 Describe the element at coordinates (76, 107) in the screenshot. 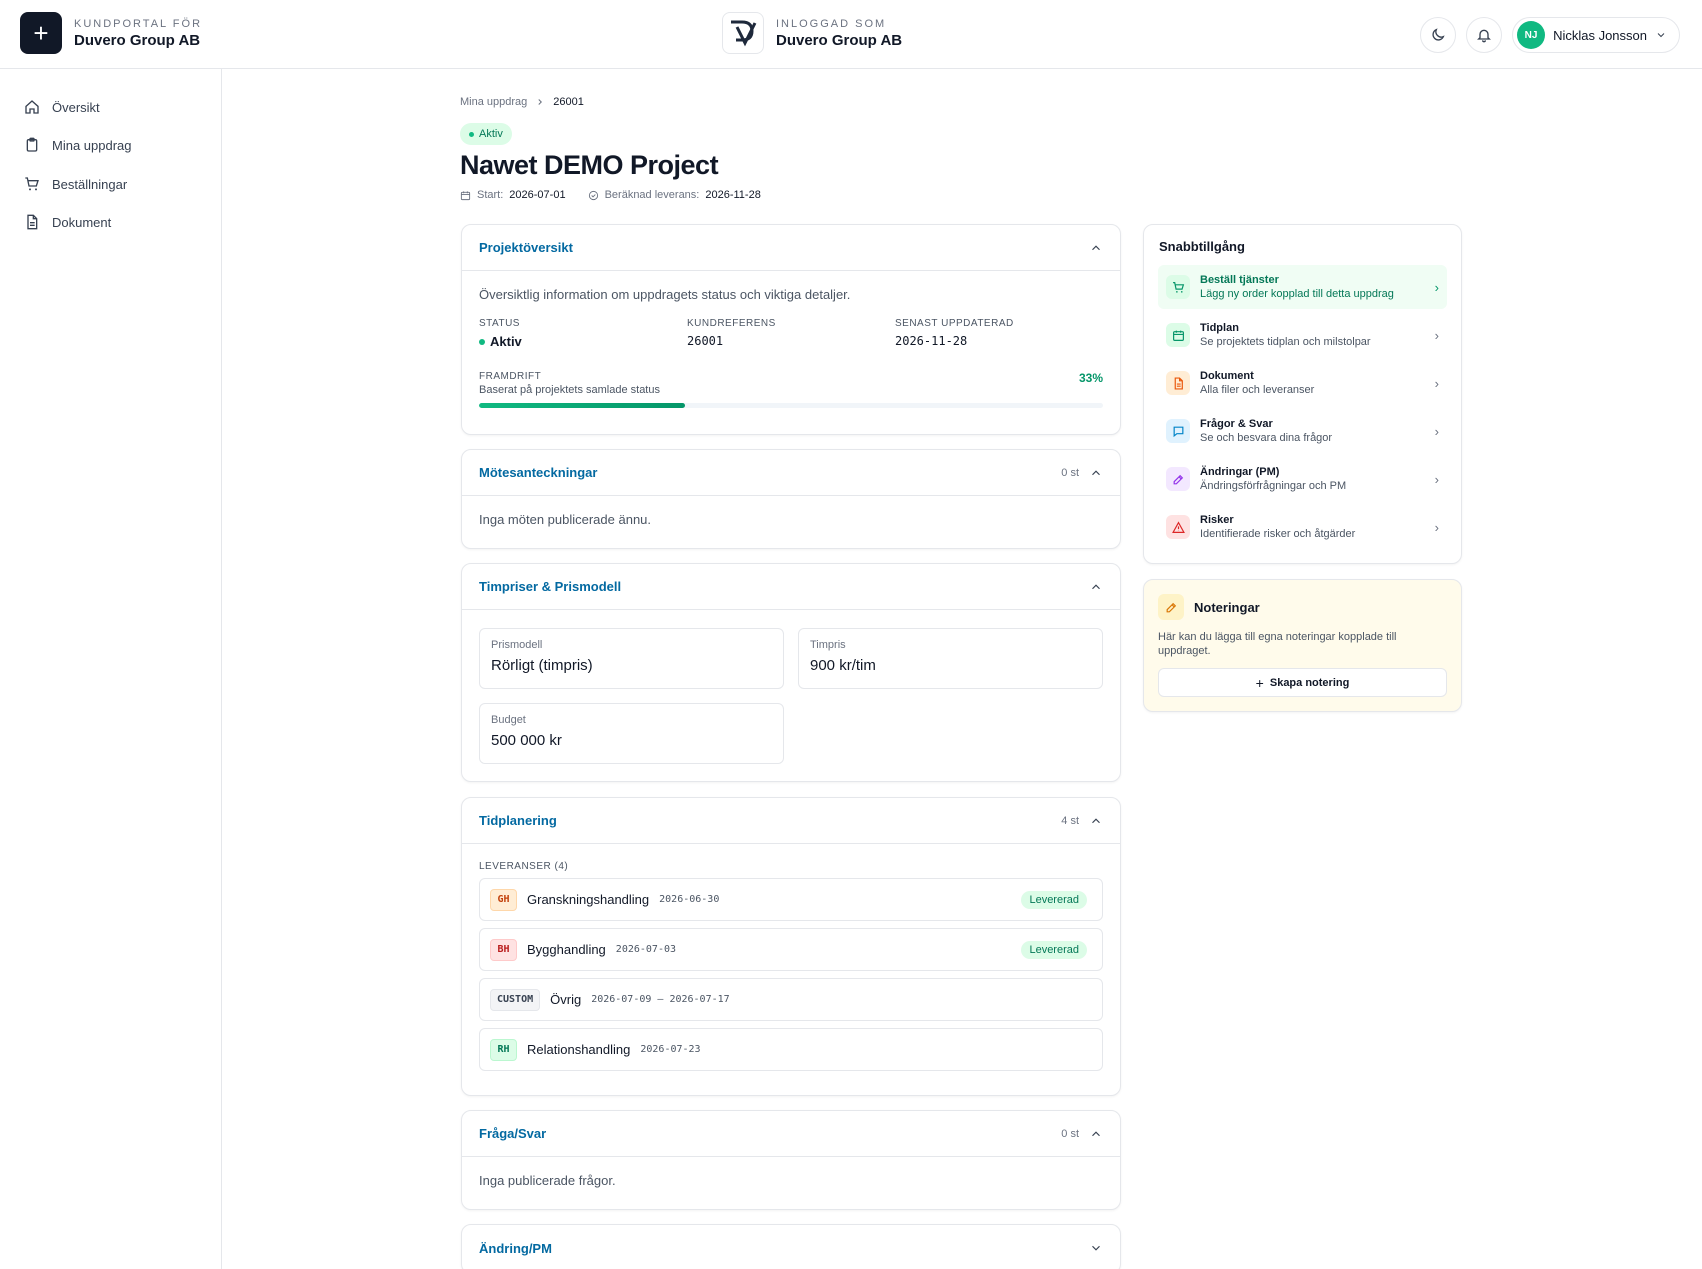

I see `sidebar-item-label: Översikt` at that location.